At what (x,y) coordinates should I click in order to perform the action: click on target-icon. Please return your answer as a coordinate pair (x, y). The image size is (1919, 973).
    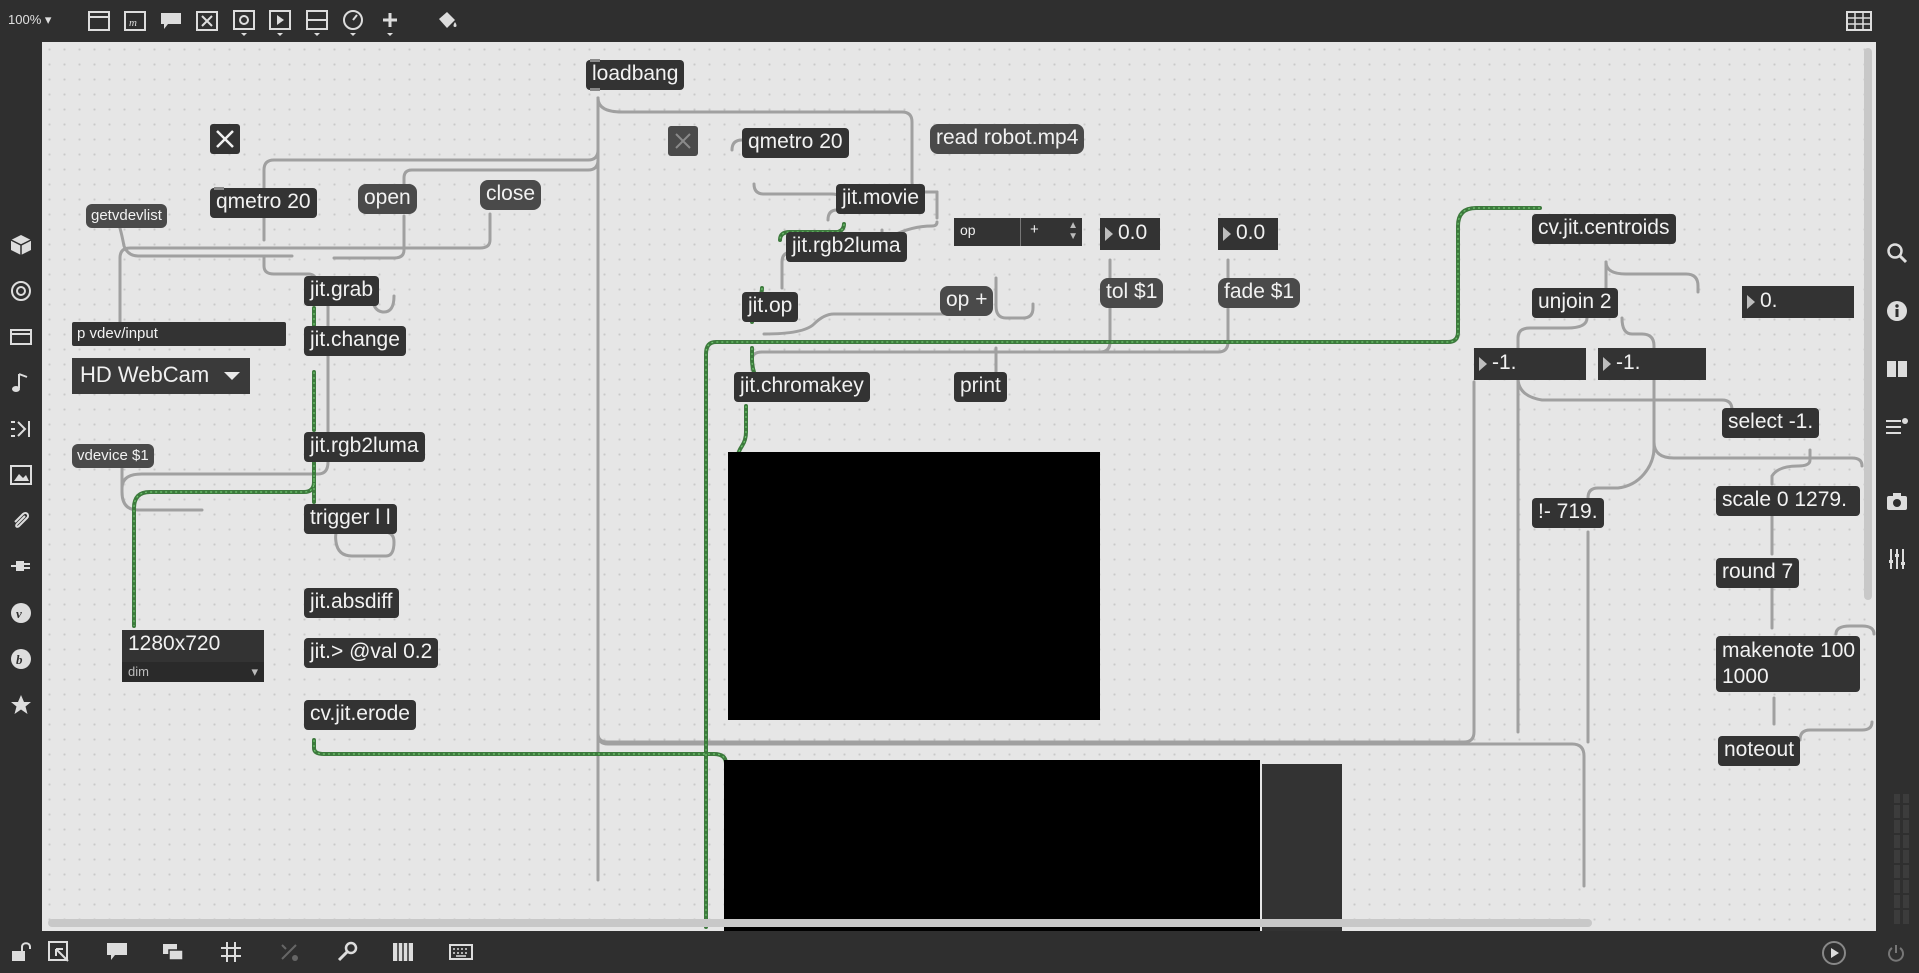
    Looking at the image, I should click on (21, 291).